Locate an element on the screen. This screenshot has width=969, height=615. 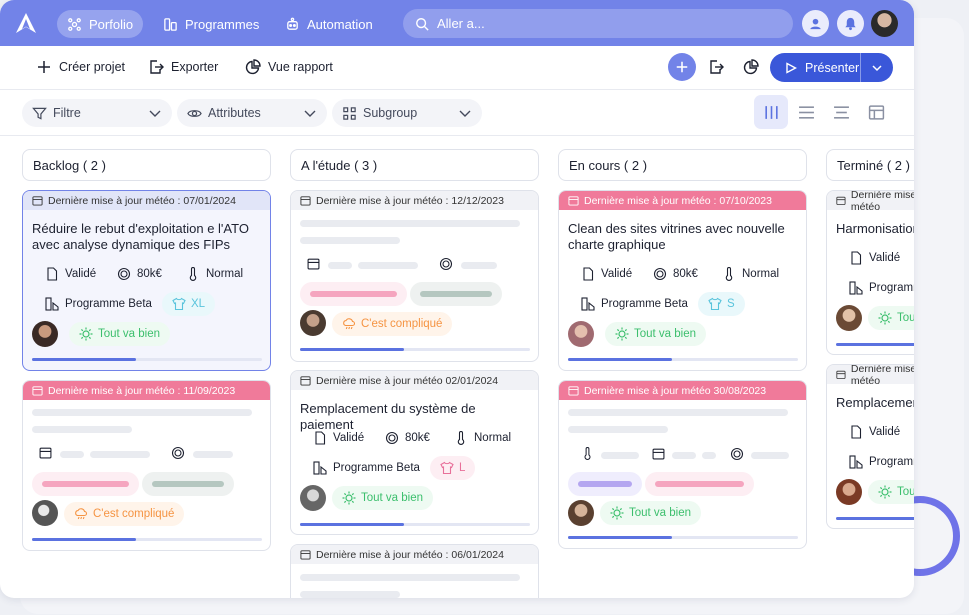
compact-view-button is located at coordinates (841, 112).